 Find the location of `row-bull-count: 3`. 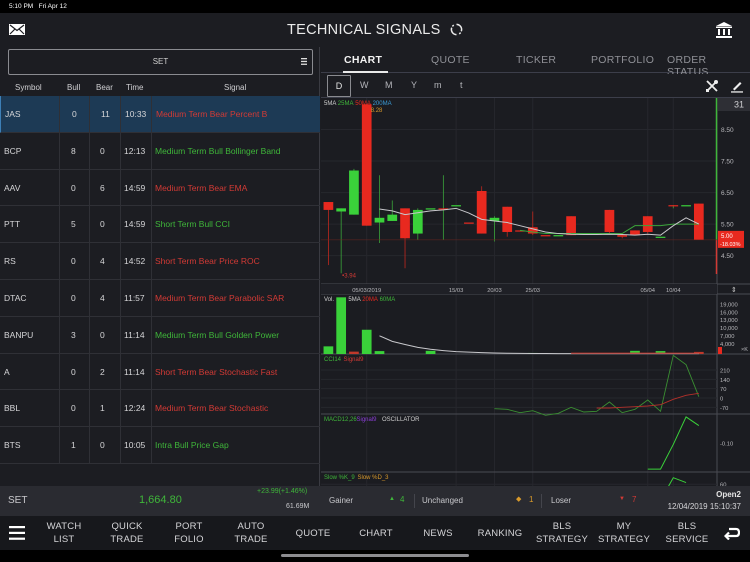

row-bull-count: 3 is located at coordinates (73, 334).